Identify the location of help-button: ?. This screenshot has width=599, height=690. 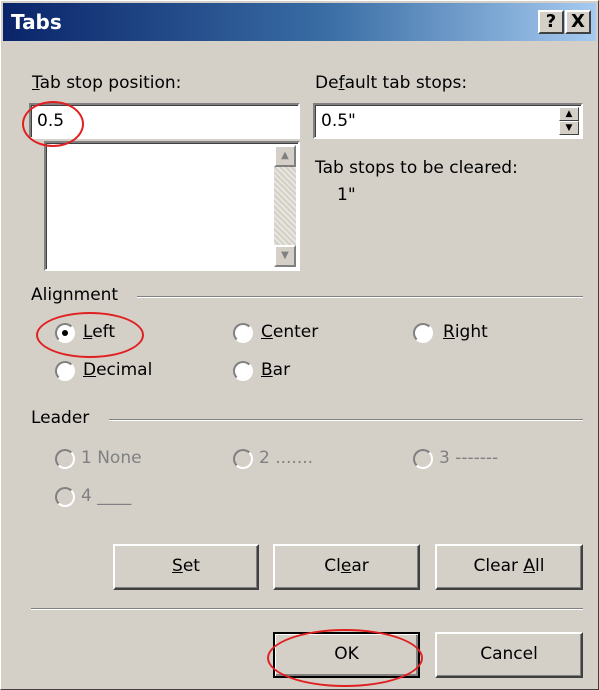
(551, 22).